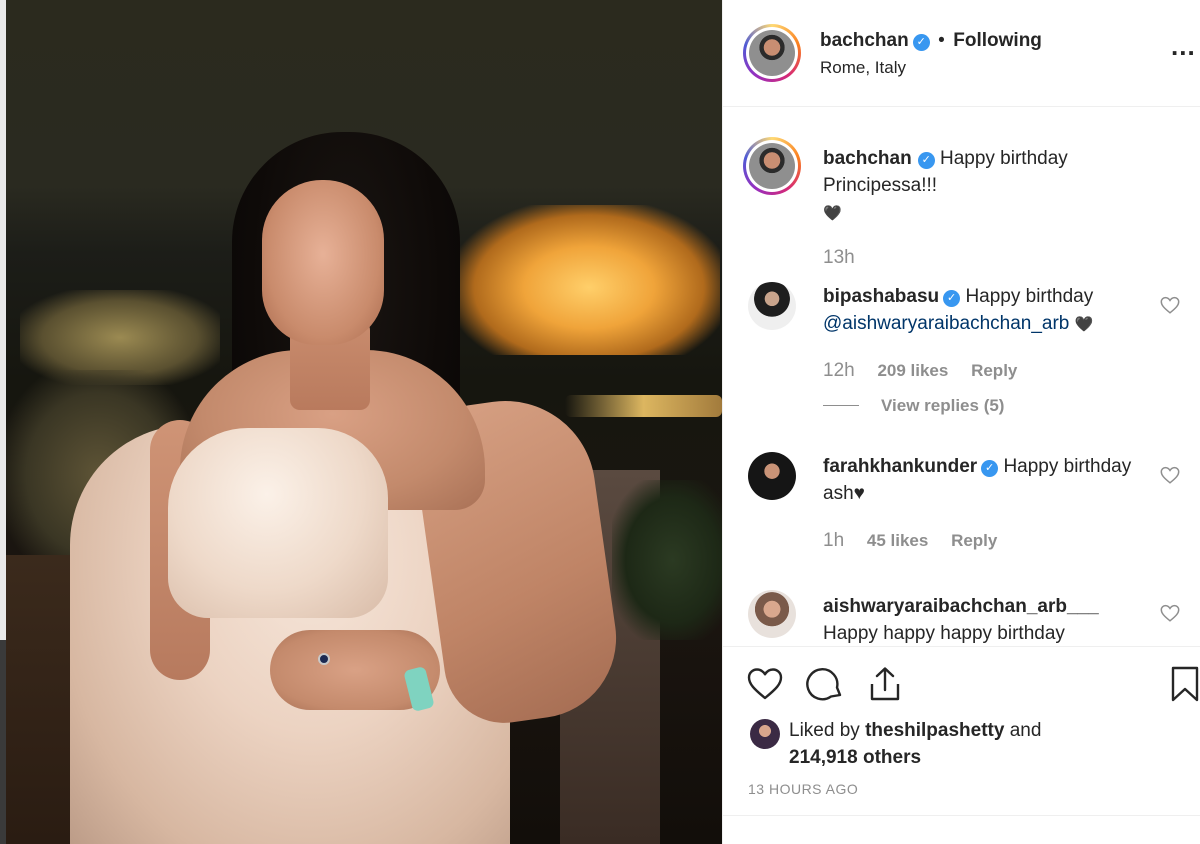 The image size is (1200, 844). Describe the element at coordinates (934, 730) in the screenshot. I see `liker-username: theshilpashetty` at that location.